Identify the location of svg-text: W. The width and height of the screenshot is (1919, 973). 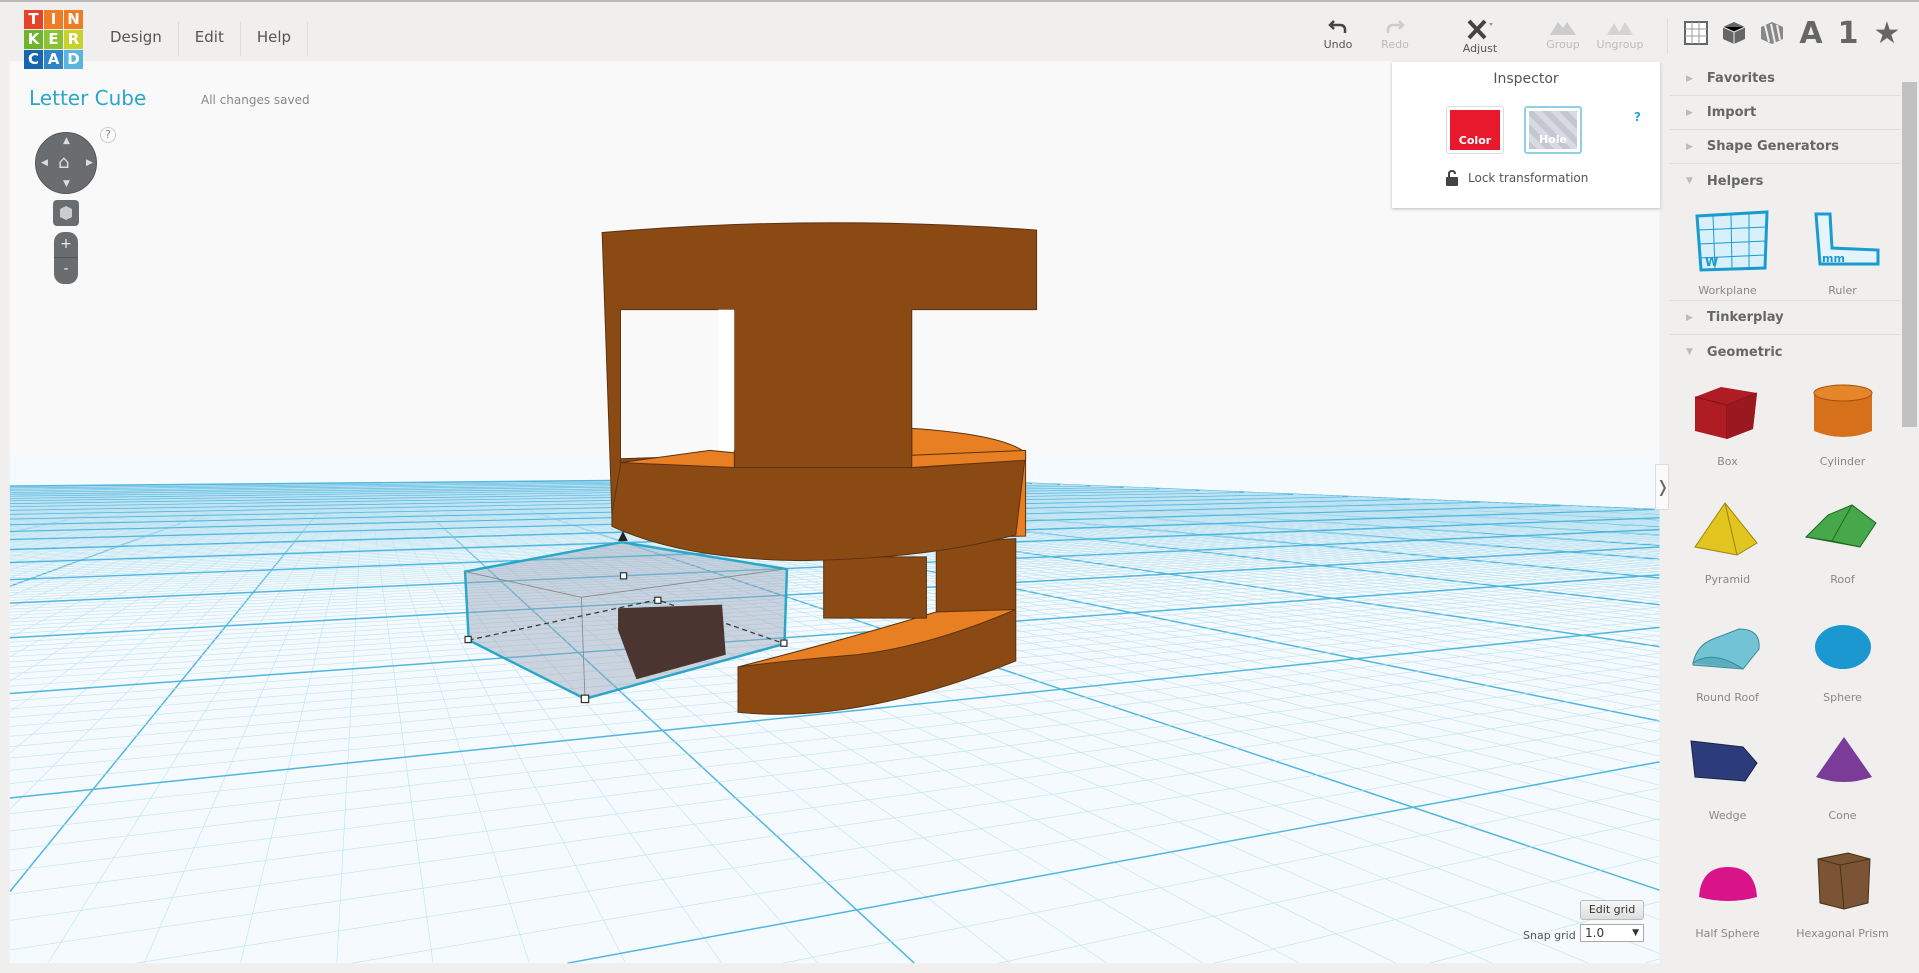
(1711, 262).